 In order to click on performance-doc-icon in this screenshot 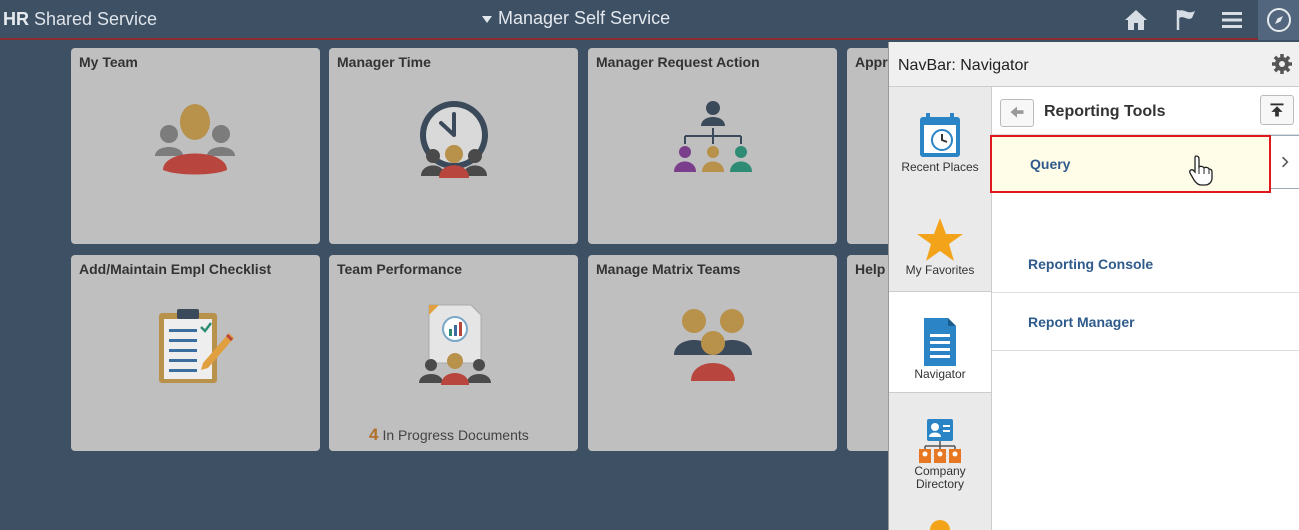, I will do `click(455, 344)`.